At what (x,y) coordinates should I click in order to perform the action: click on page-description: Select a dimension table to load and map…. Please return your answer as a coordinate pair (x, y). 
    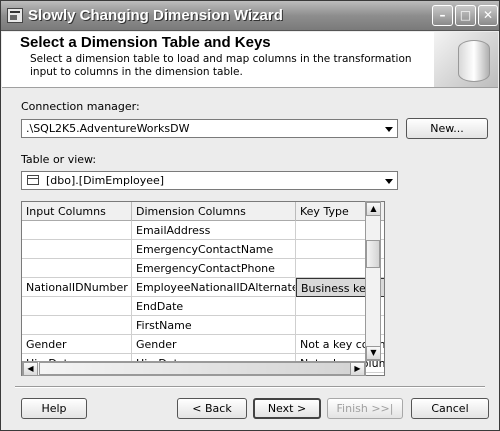
    Looking at the image, I should click on (221, 65).